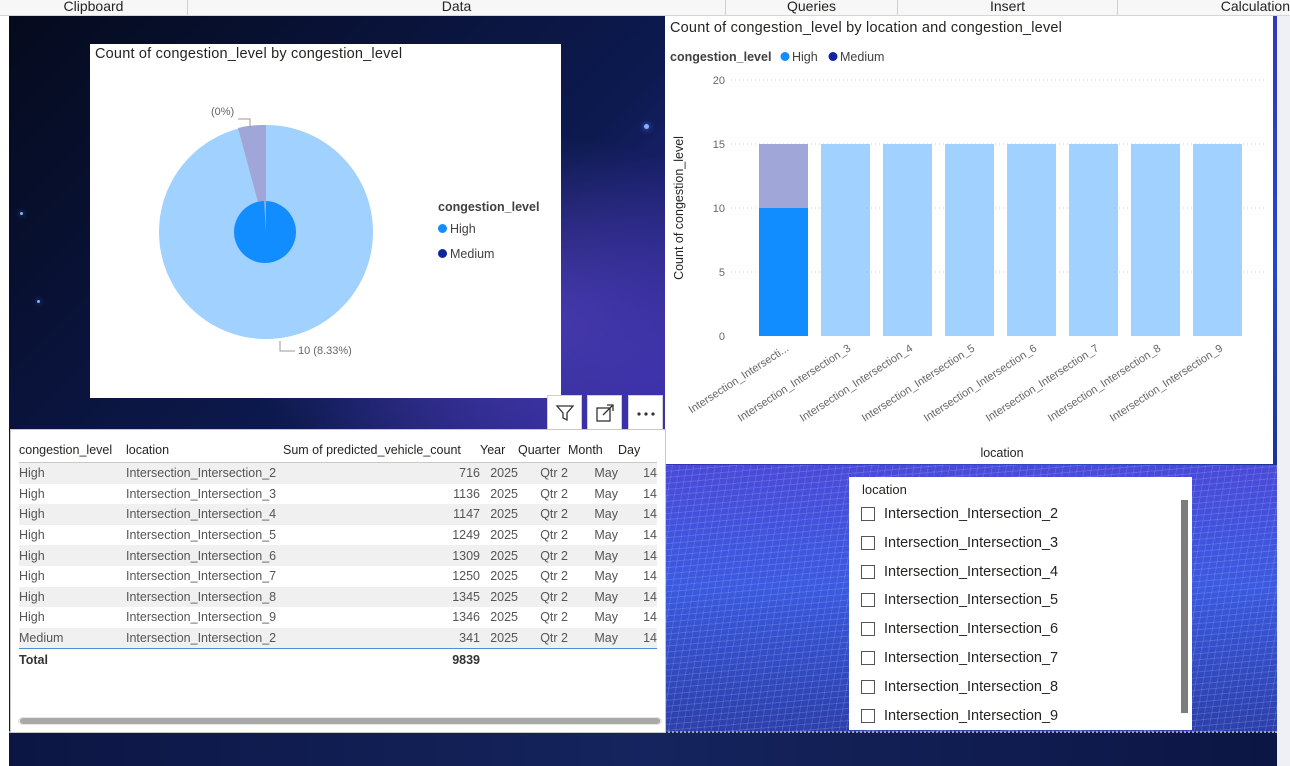 This screenshot has width=1290, height=766. What do you see at coordinates (1204, 7) in the screenshot?
I see `ribbon-group-calculation: Calculation` at bounding box center [1204, 7].